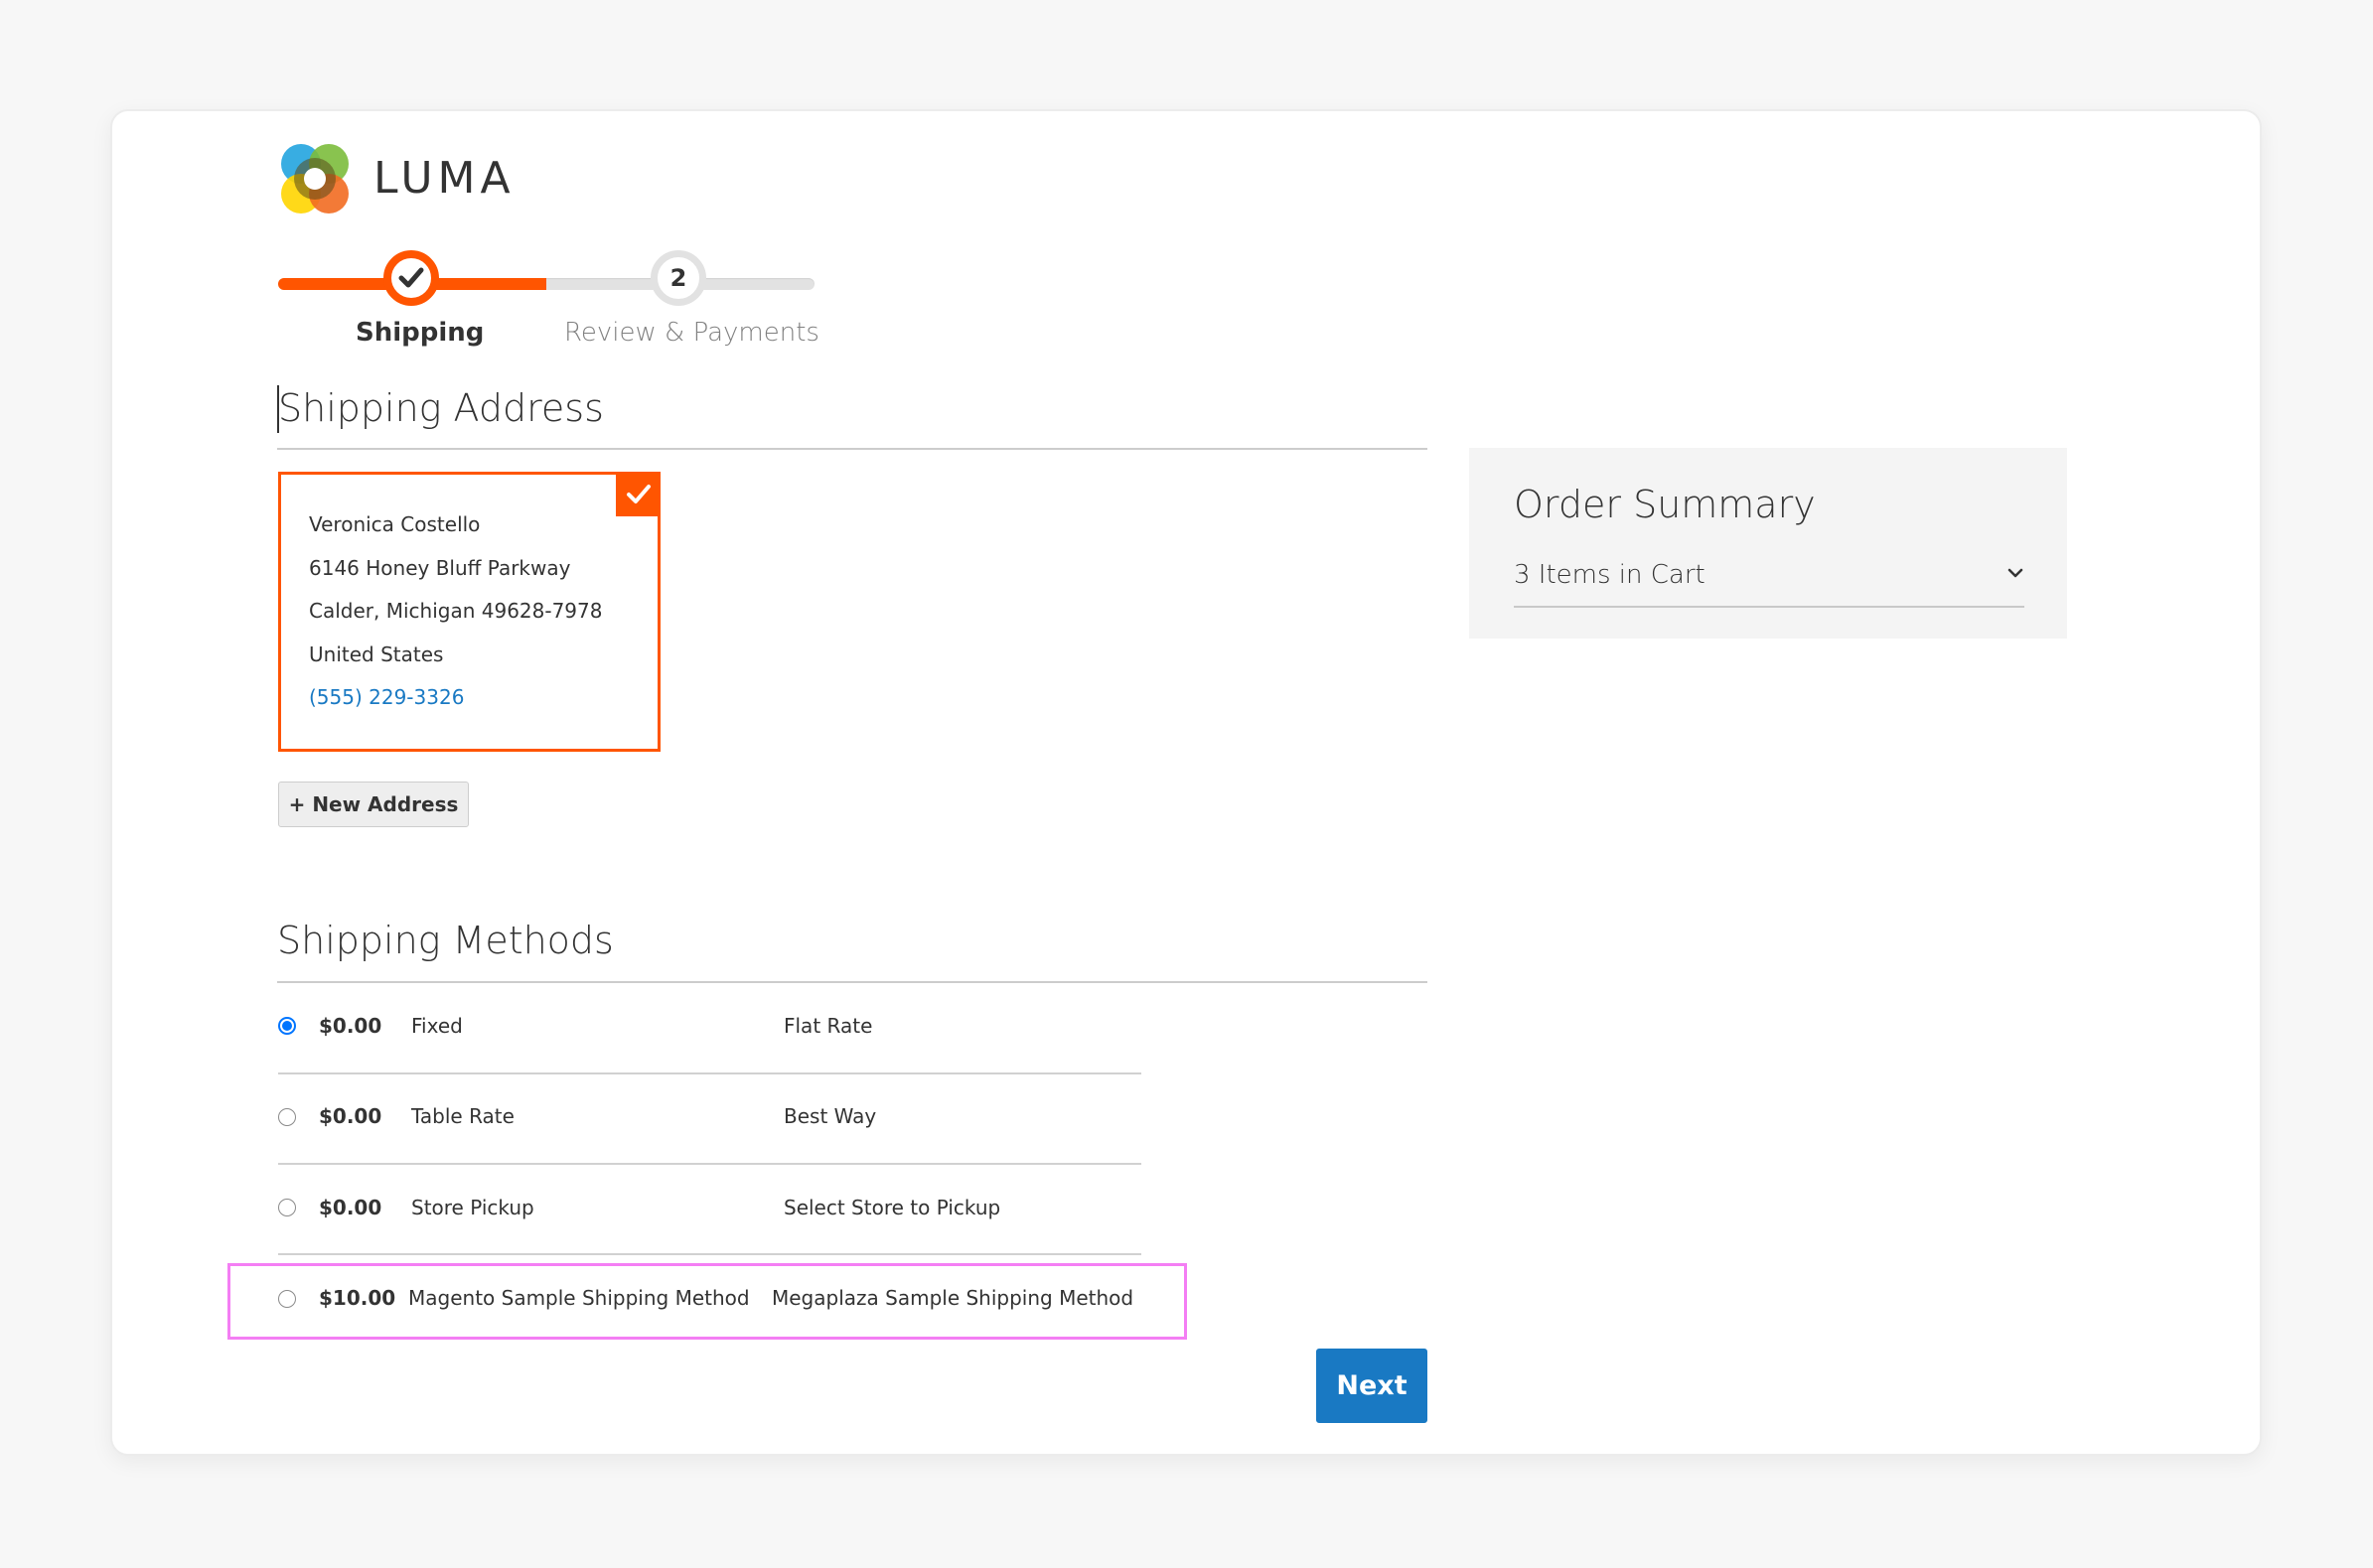  What do you see at coordinates (456, 611) in the screenshot?
I see `address-city: Calder, Michigan 49628-7978` at bounding box center [456, 611].